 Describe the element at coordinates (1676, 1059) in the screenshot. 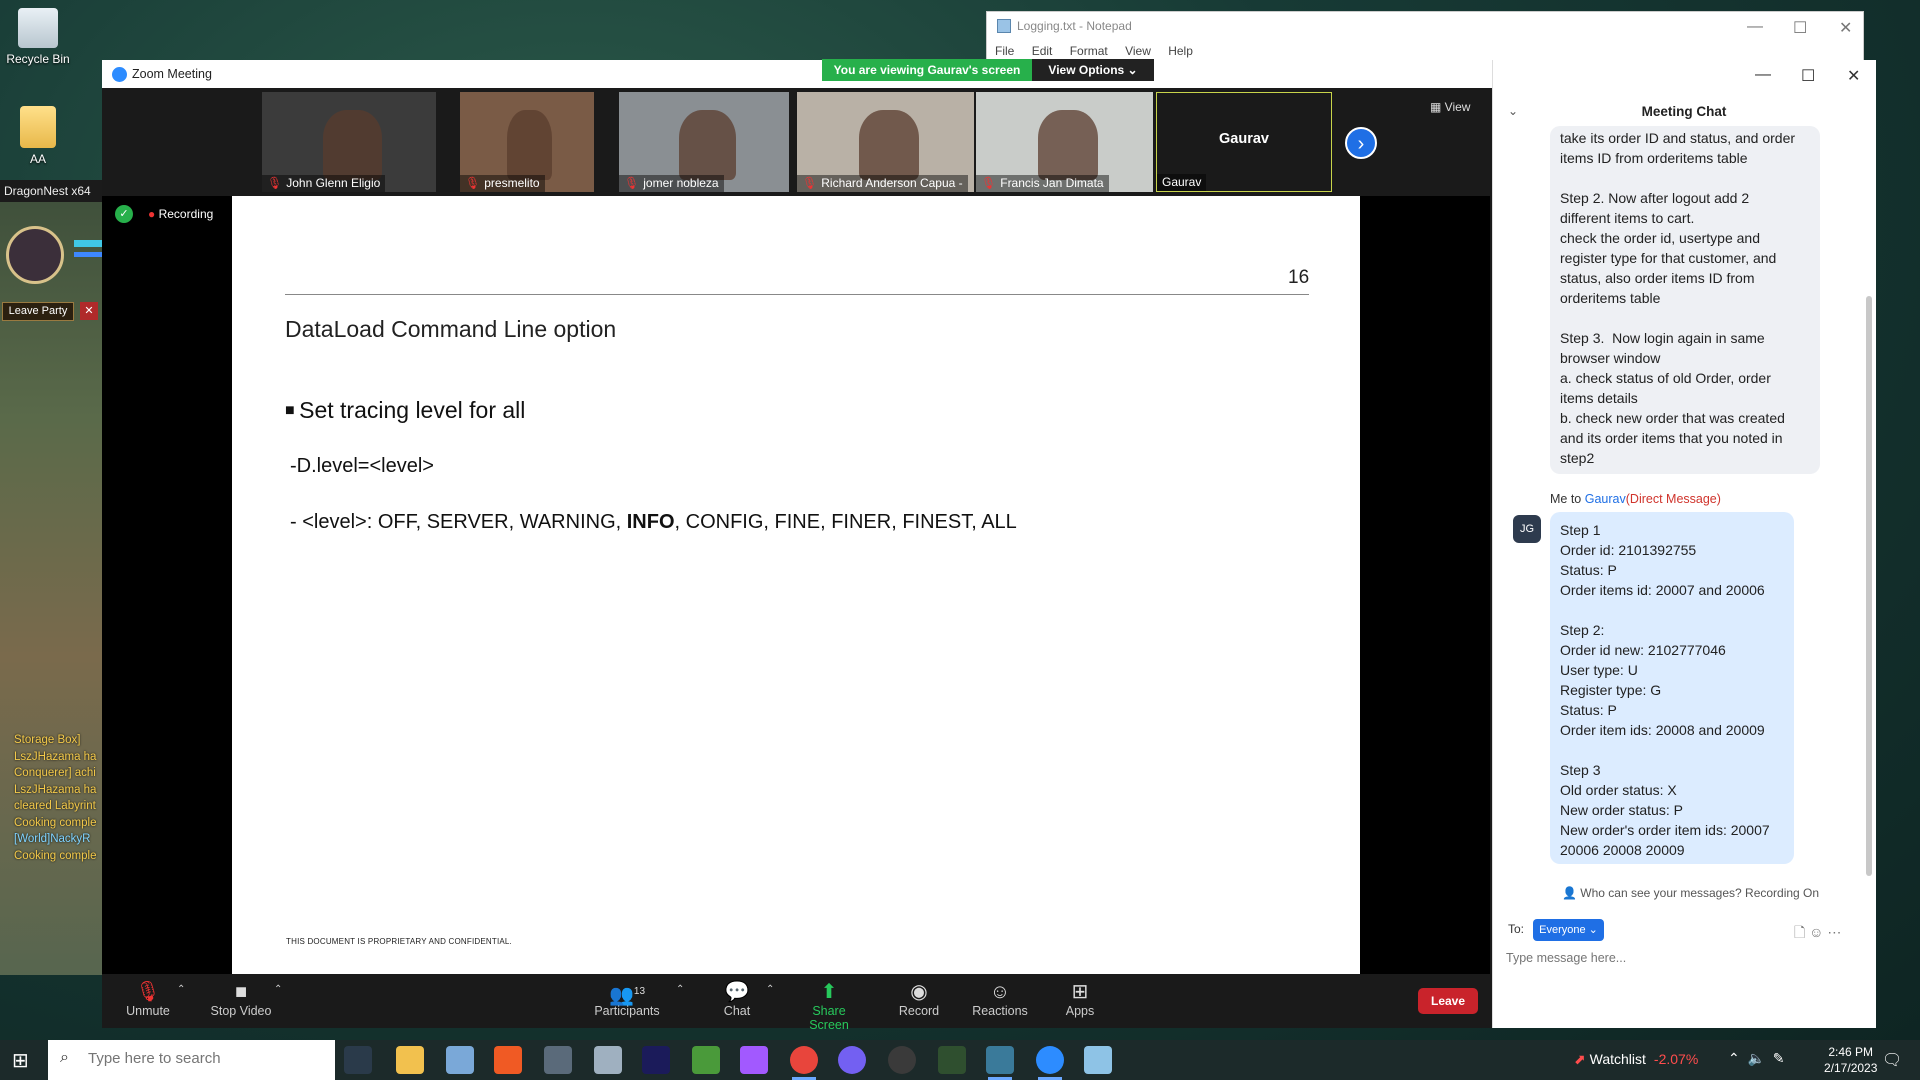

I see `watchlist-change: -2.07%` at that location.